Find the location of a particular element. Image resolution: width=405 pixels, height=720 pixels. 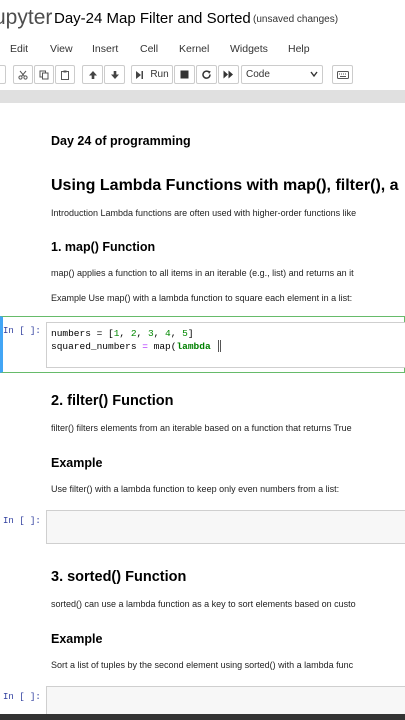

run-label: Run is located at coordinates (159, 74).